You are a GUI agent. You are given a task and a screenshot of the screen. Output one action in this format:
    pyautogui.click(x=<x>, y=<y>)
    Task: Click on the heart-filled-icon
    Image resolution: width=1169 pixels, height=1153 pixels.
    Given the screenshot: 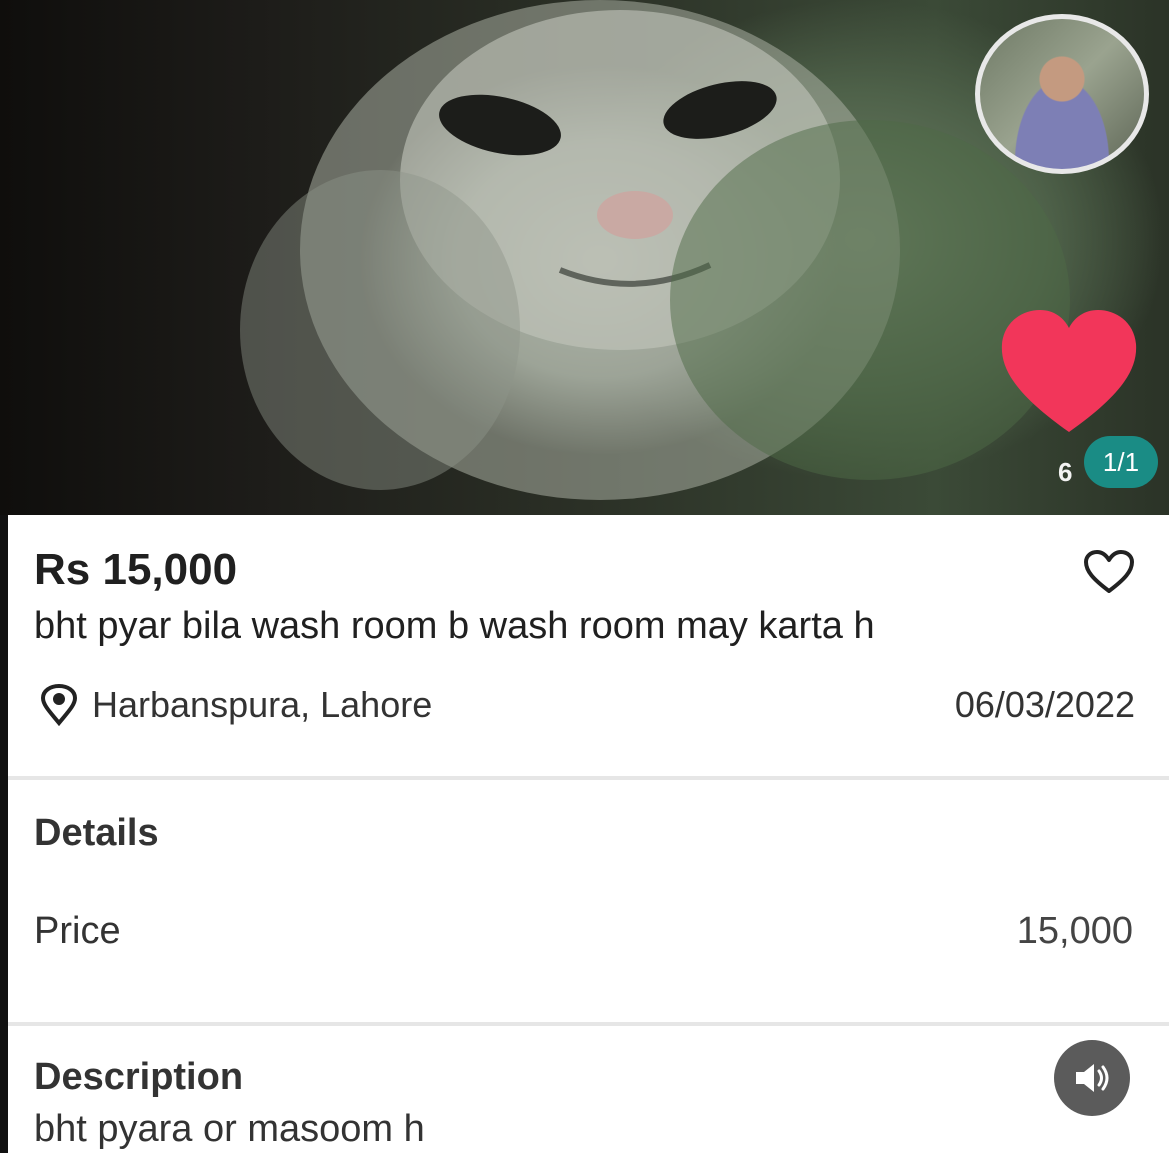 What is the action you would take?
    pyautogui.click(x=1069, y=372)
    